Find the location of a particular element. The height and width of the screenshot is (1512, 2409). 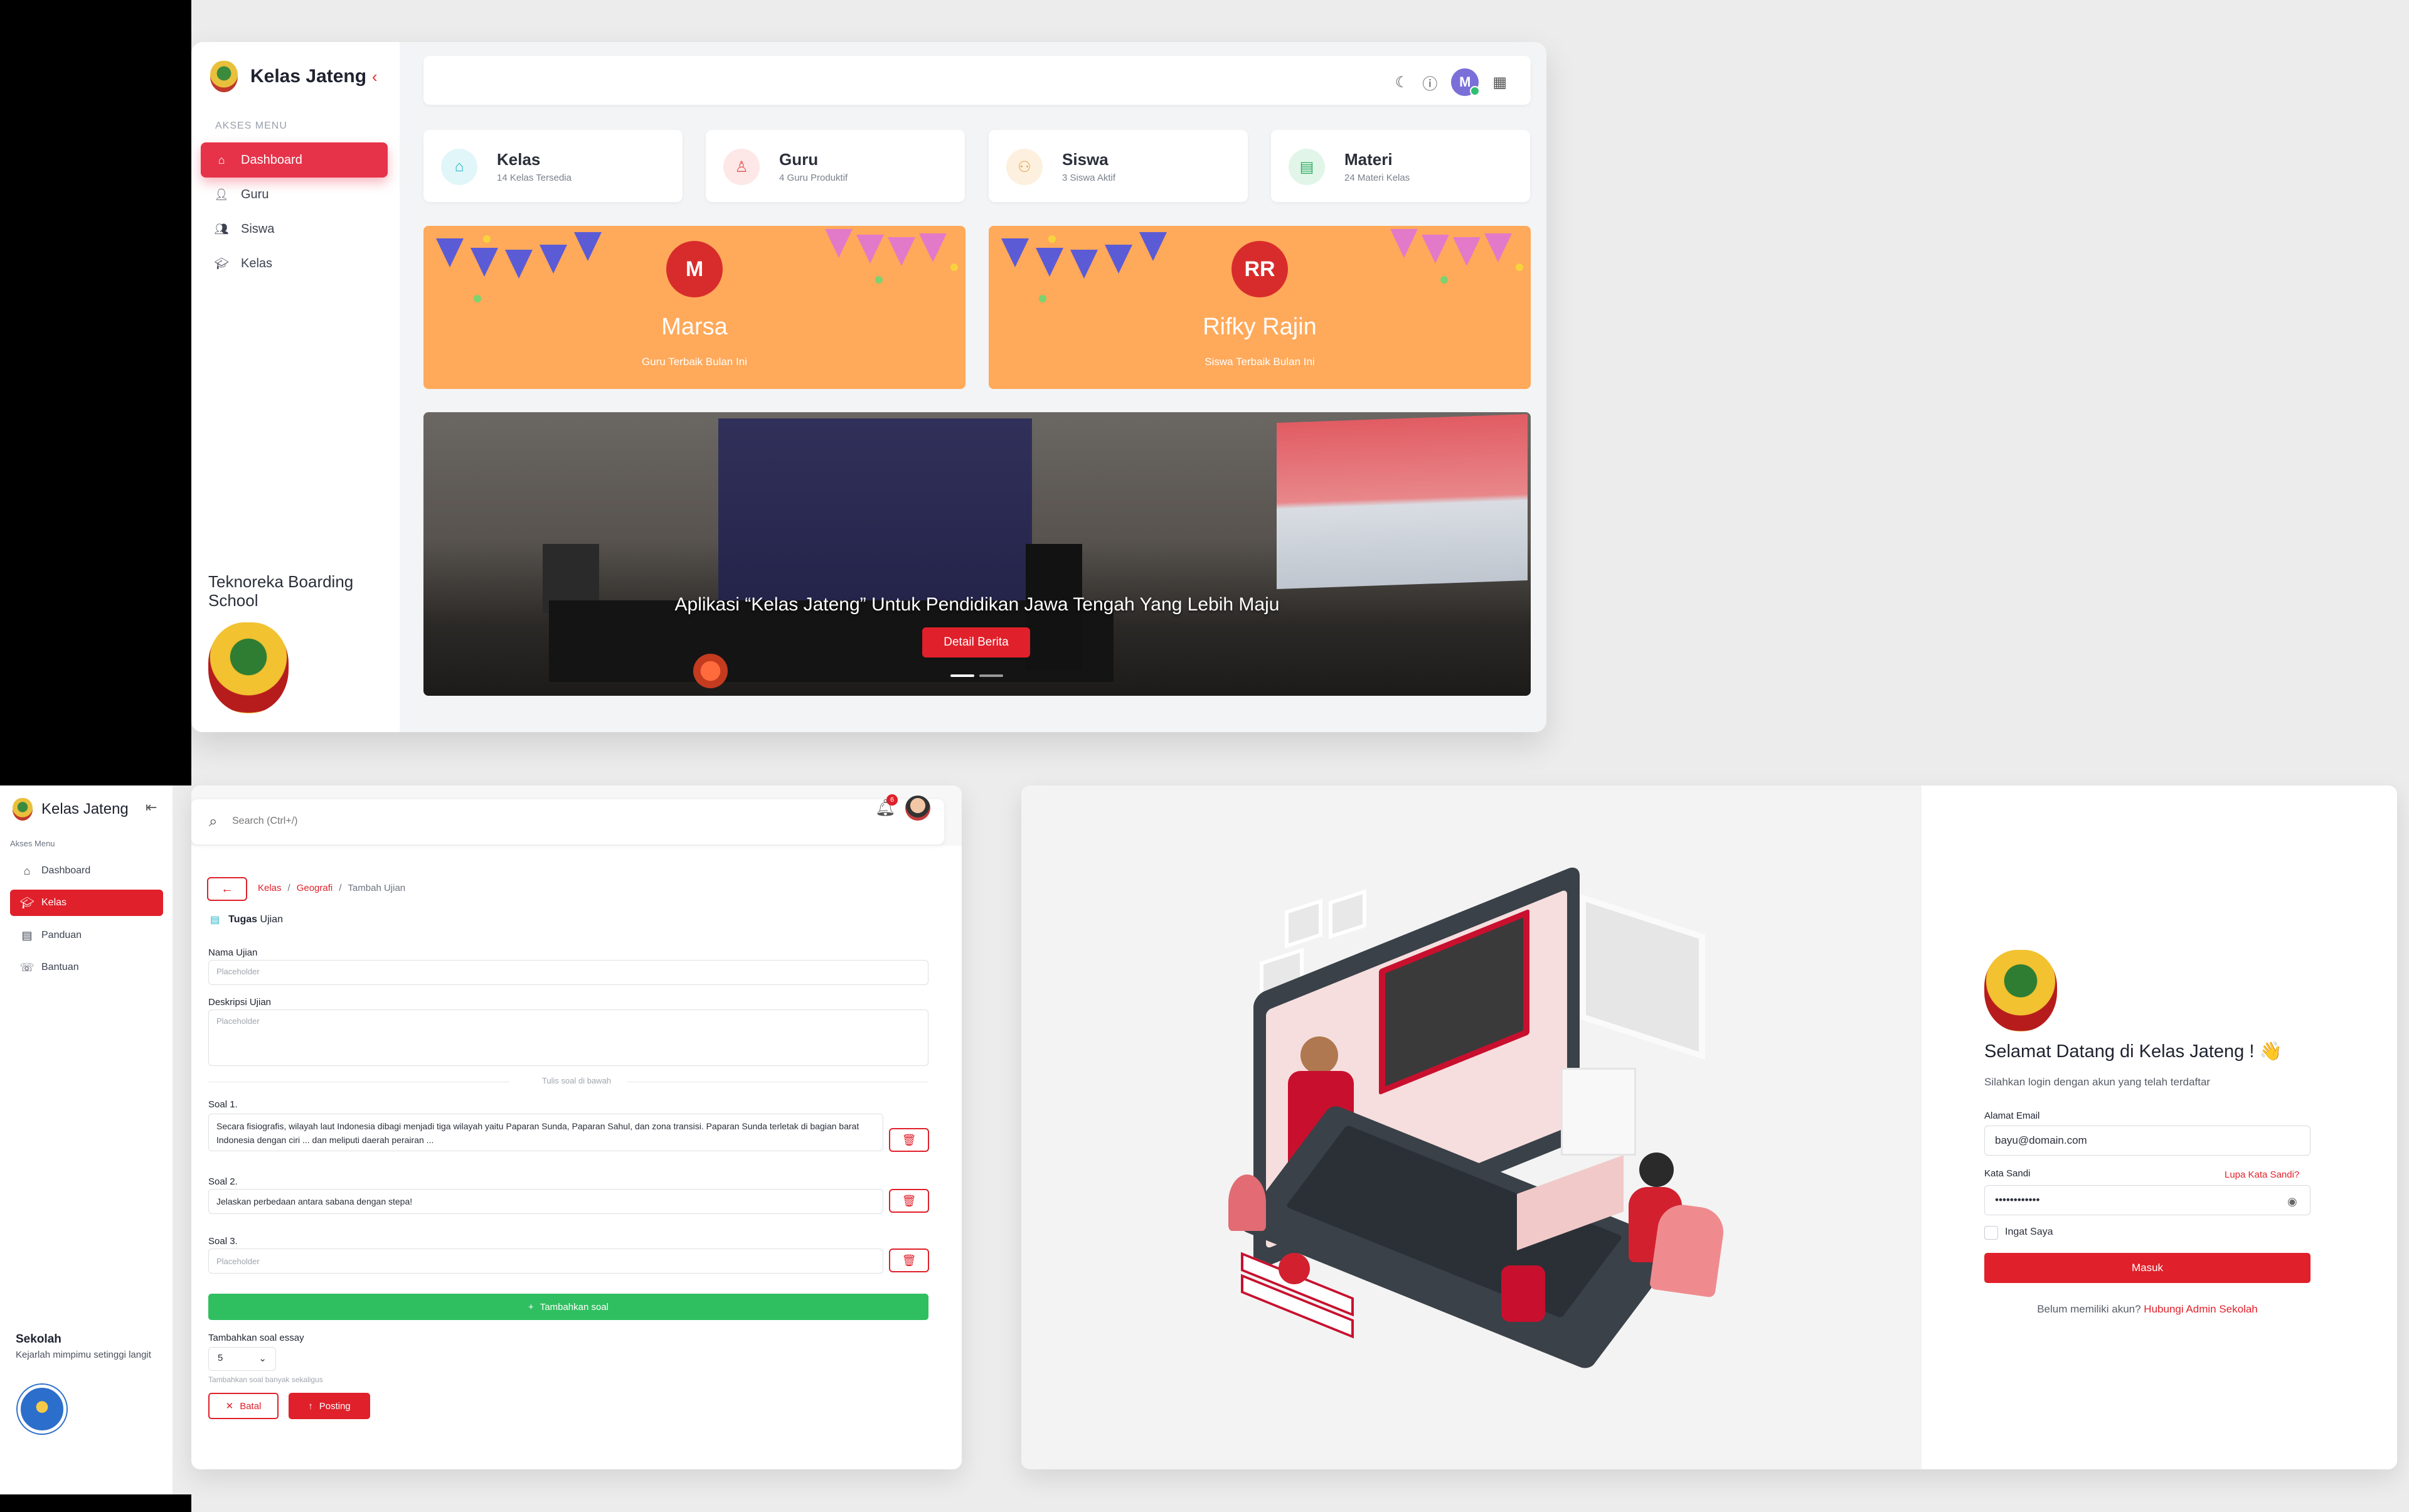

add-question-button: + Tambahkan soal is located at coordinates (568, 1307).